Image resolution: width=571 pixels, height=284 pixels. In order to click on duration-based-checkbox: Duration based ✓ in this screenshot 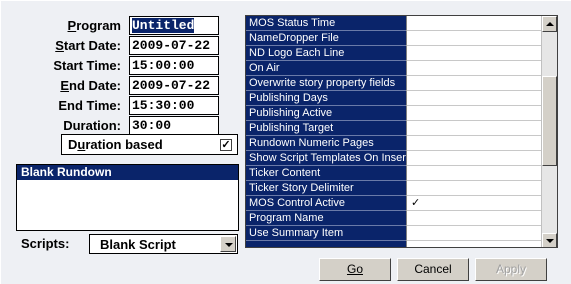, I will do `click(149, 144)`.